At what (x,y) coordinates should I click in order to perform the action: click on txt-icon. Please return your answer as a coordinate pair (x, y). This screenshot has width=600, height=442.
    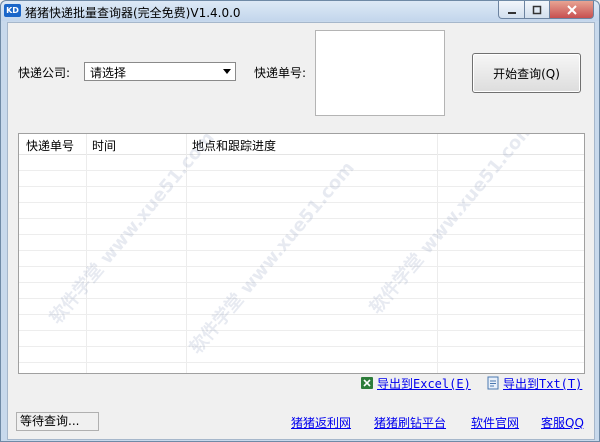
    Looking at the image, I should click on (493, 383).